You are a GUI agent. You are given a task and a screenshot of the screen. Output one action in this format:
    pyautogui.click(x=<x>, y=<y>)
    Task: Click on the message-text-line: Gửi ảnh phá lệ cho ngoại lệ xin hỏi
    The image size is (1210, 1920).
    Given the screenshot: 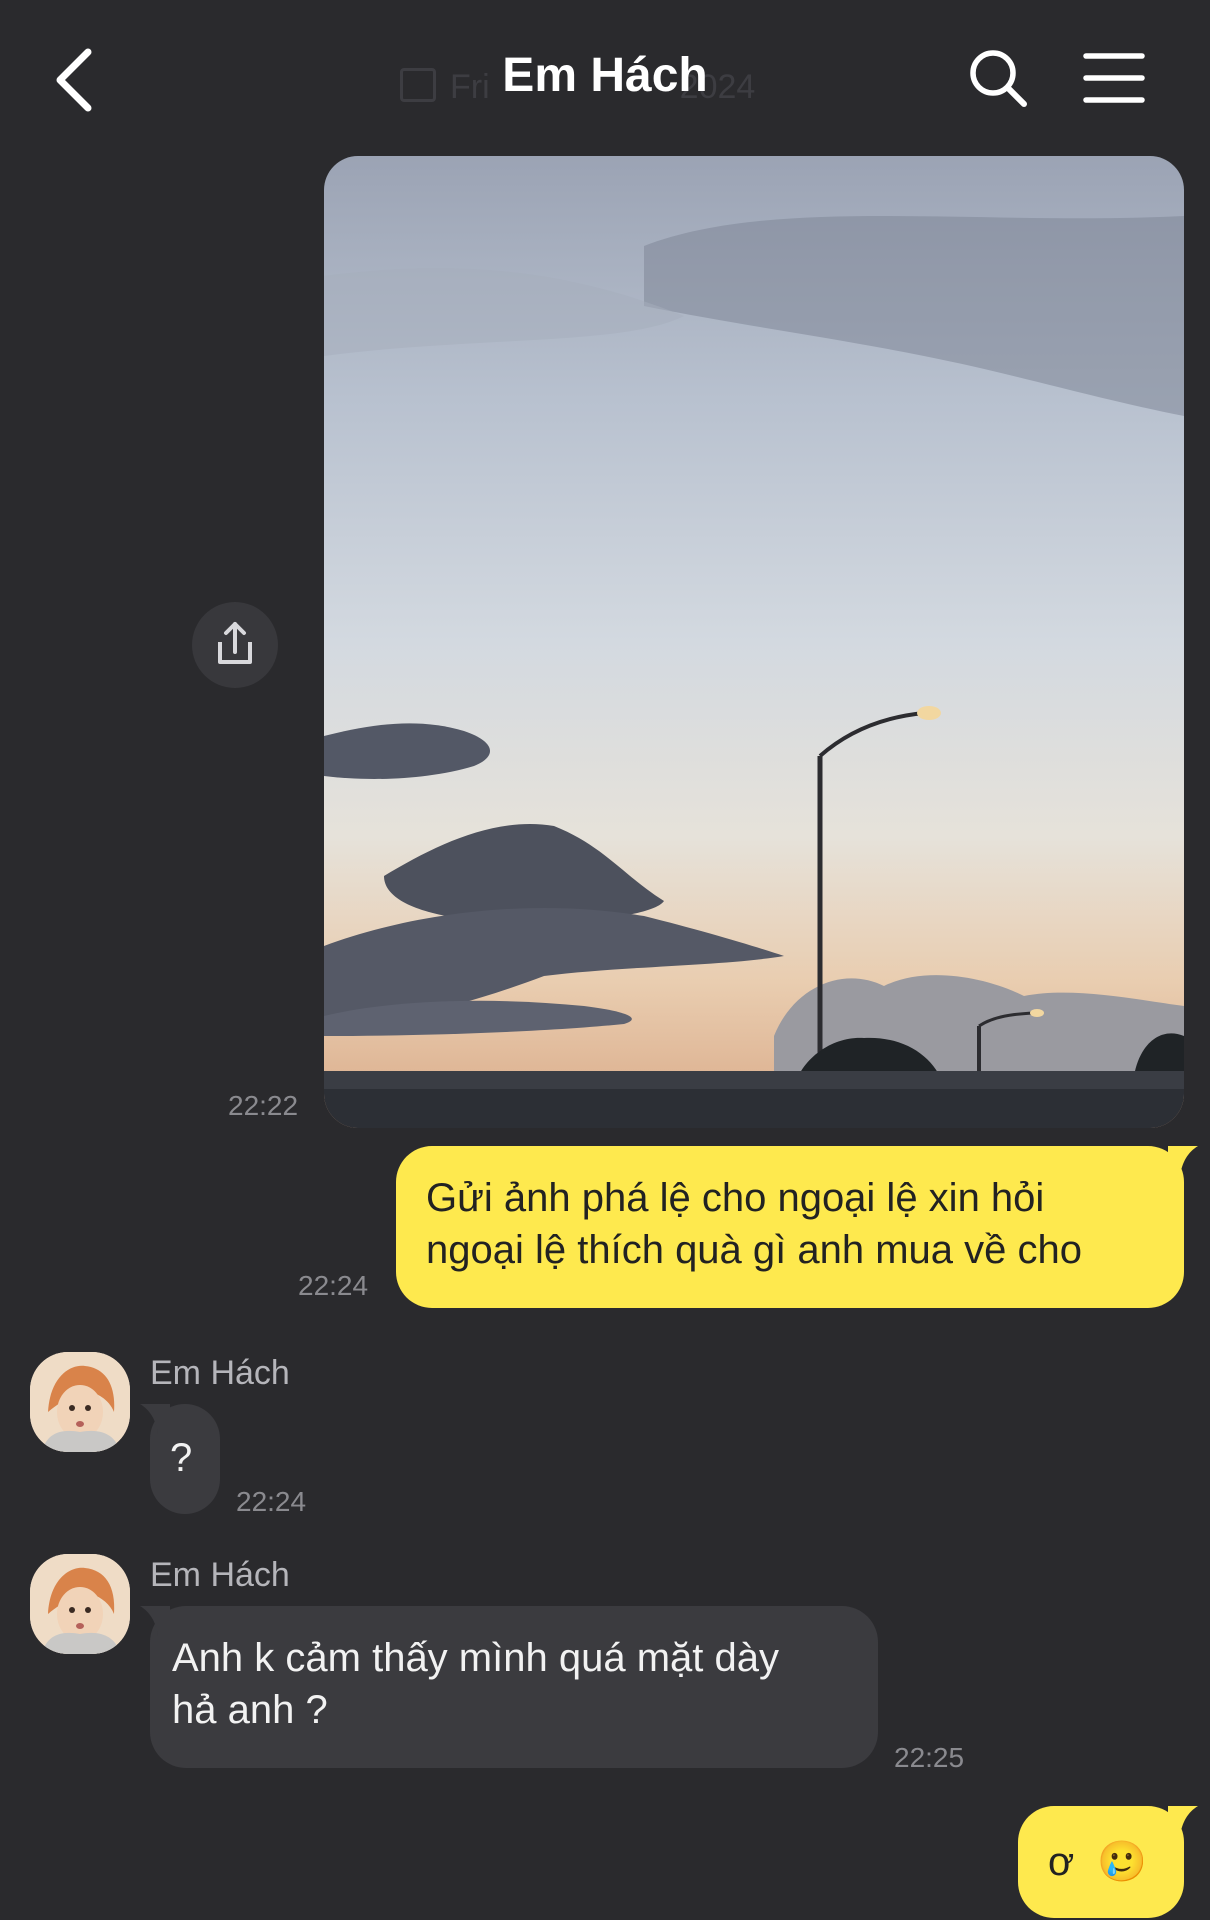 What is the action you would take?
    pyautogui.click(x=735, y=1198)
    